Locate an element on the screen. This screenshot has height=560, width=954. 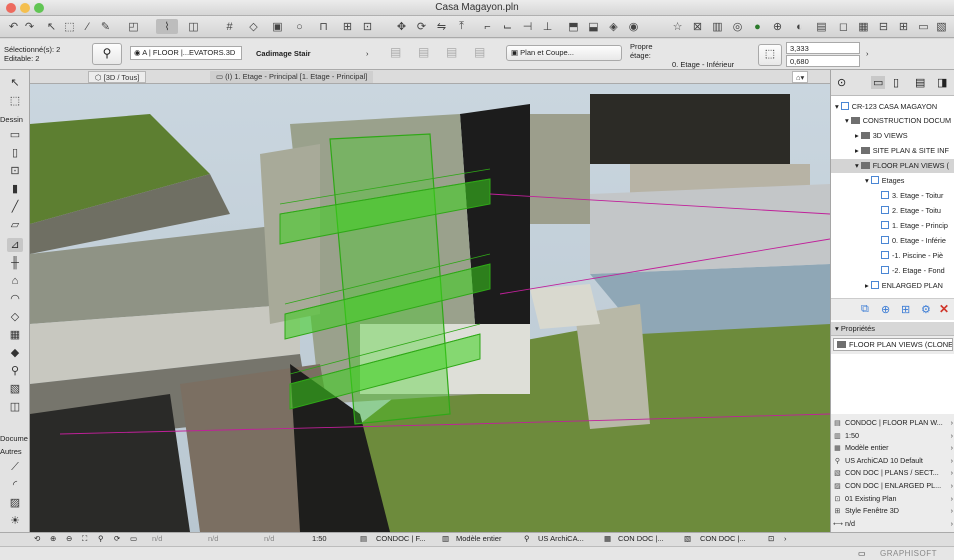
eyedropper-icon: ⁄ is located at coordinates (87, 26).